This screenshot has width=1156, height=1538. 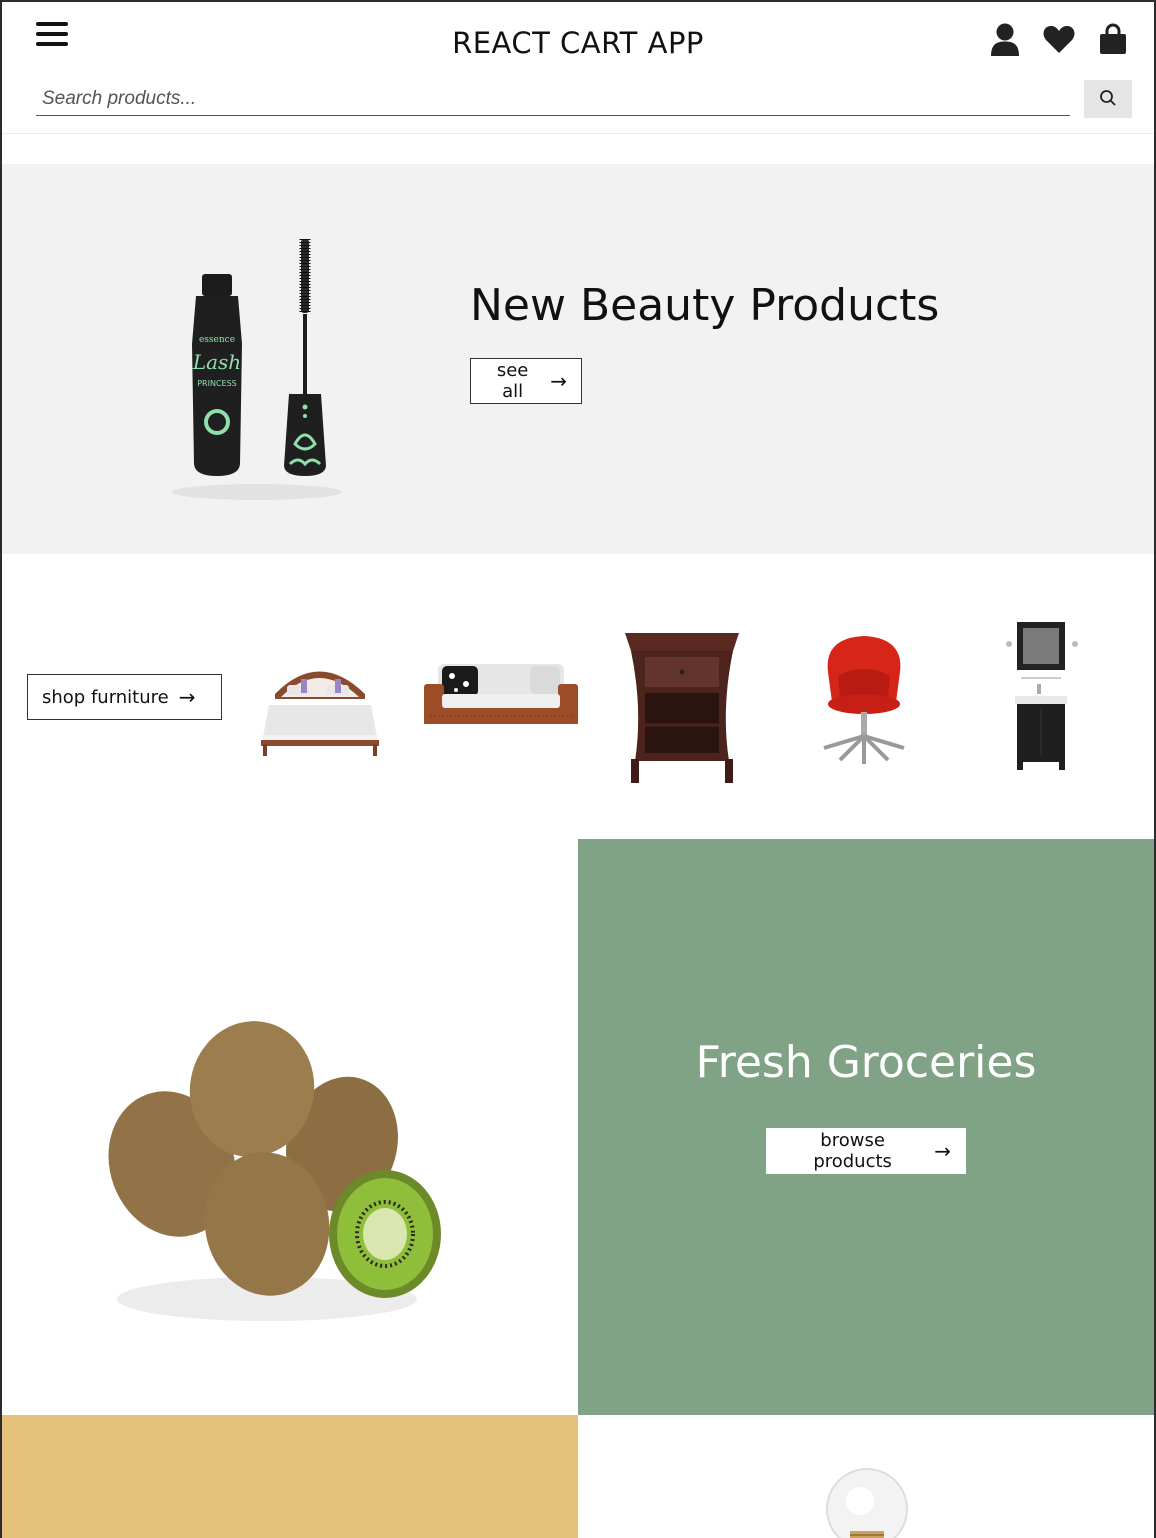 I want to click on svg-text: Lash, so click(x=216, y=362).